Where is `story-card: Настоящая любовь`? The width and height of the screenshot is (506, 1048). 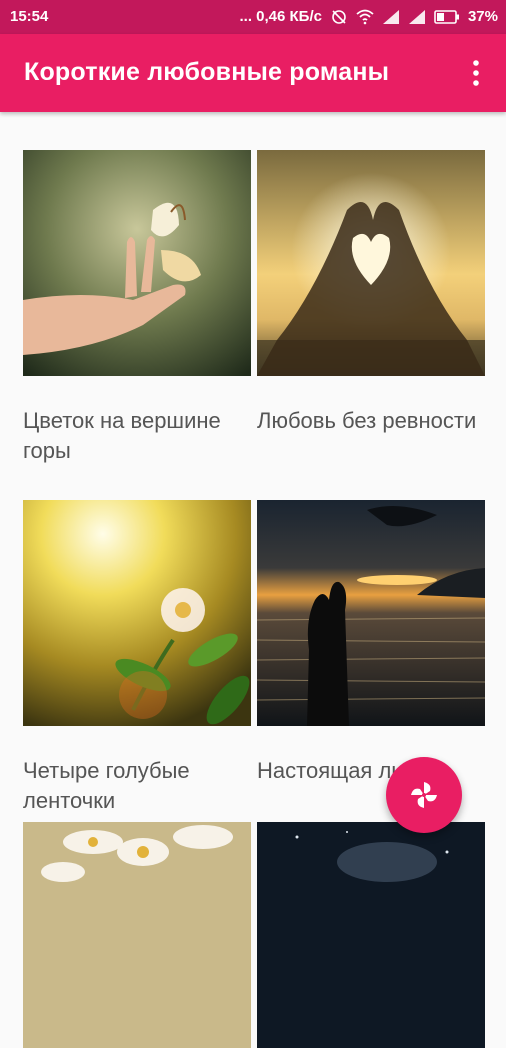
story-card: Настоящая любовь is located at coordinates (371, 641).